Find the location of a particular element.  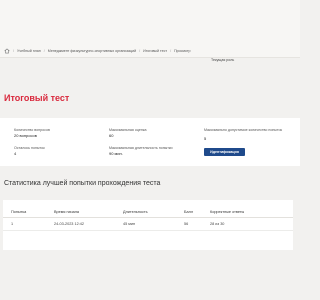

home-icon is located at coordinates (7, 51).